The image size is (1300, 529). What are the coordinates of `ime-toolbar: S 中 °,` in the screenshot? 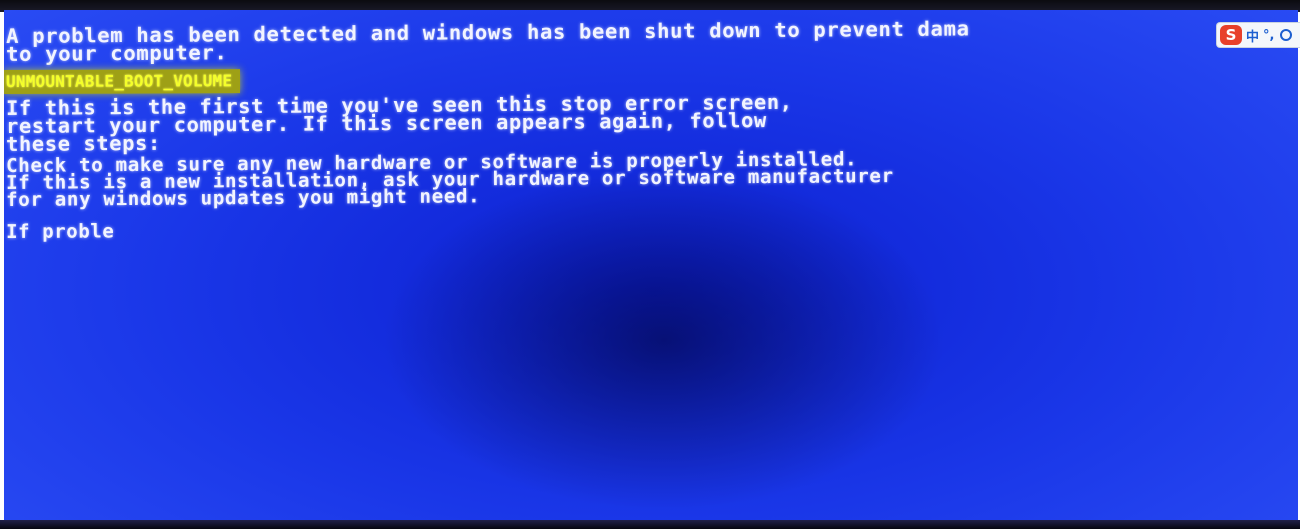 It's located at (1258, 35).